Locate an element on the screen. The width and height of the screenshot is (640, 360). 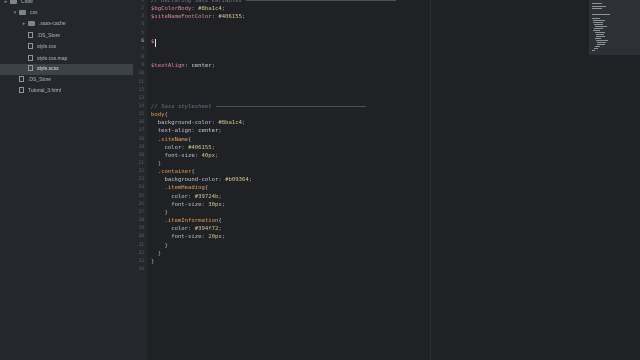
tree-item-label: style.css is located at coordinates (47, 47).